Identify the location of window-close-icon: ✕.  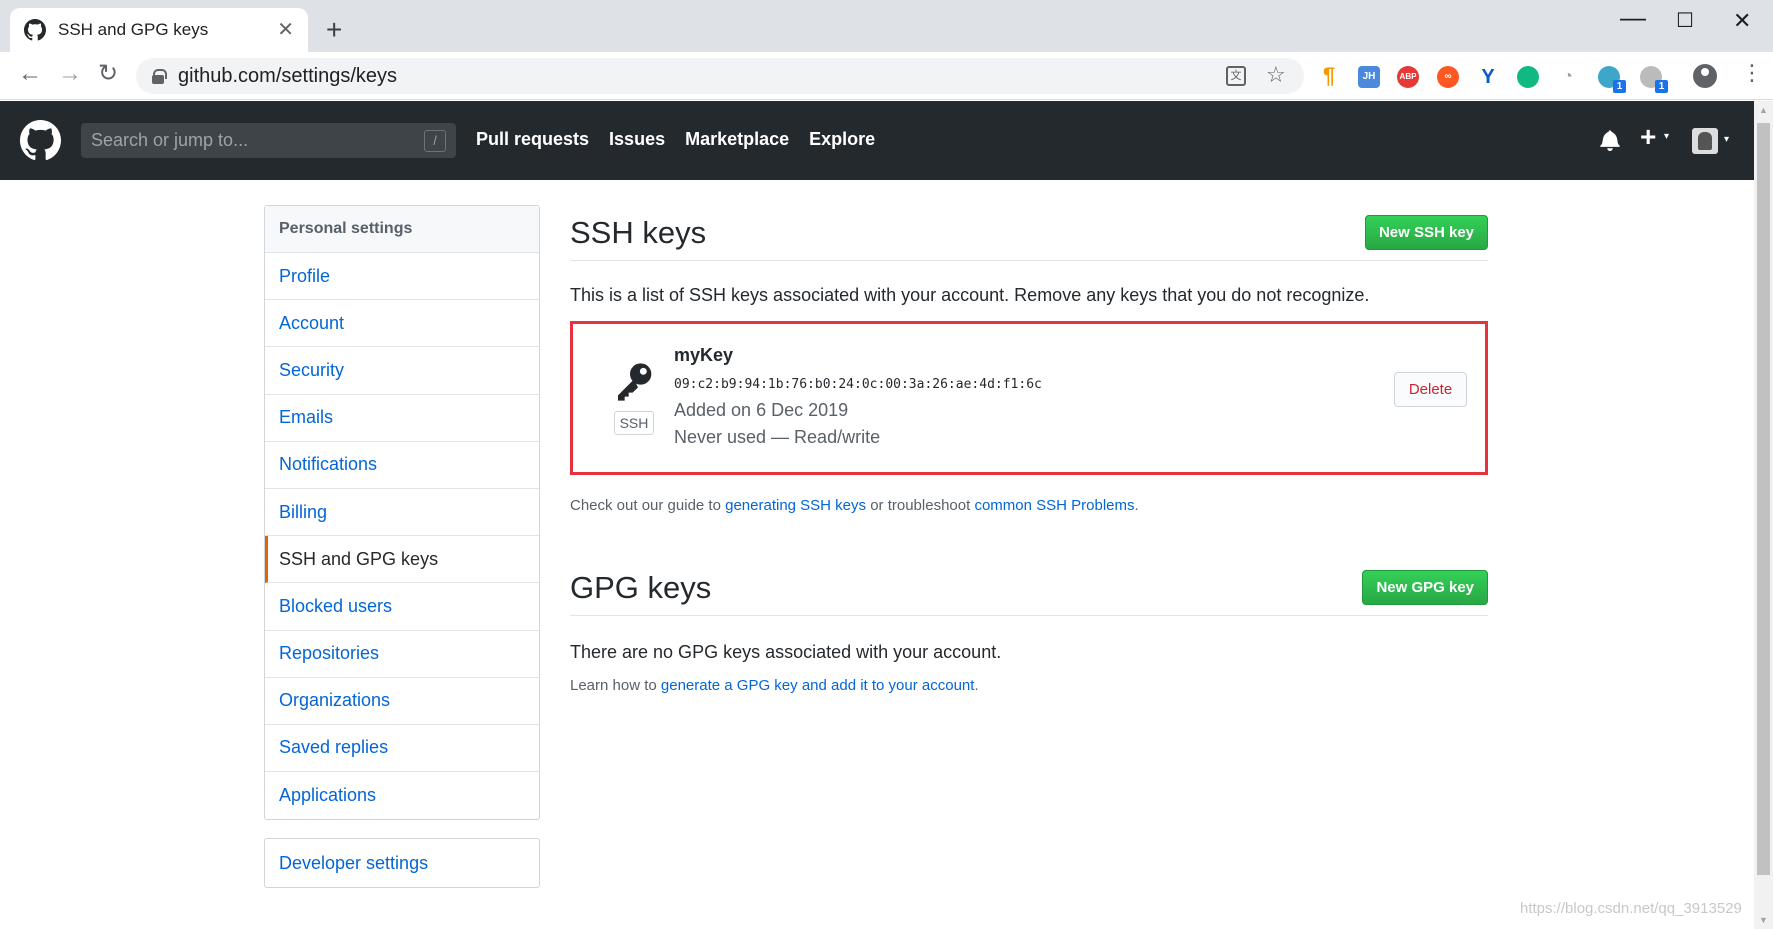
(1742, 21).